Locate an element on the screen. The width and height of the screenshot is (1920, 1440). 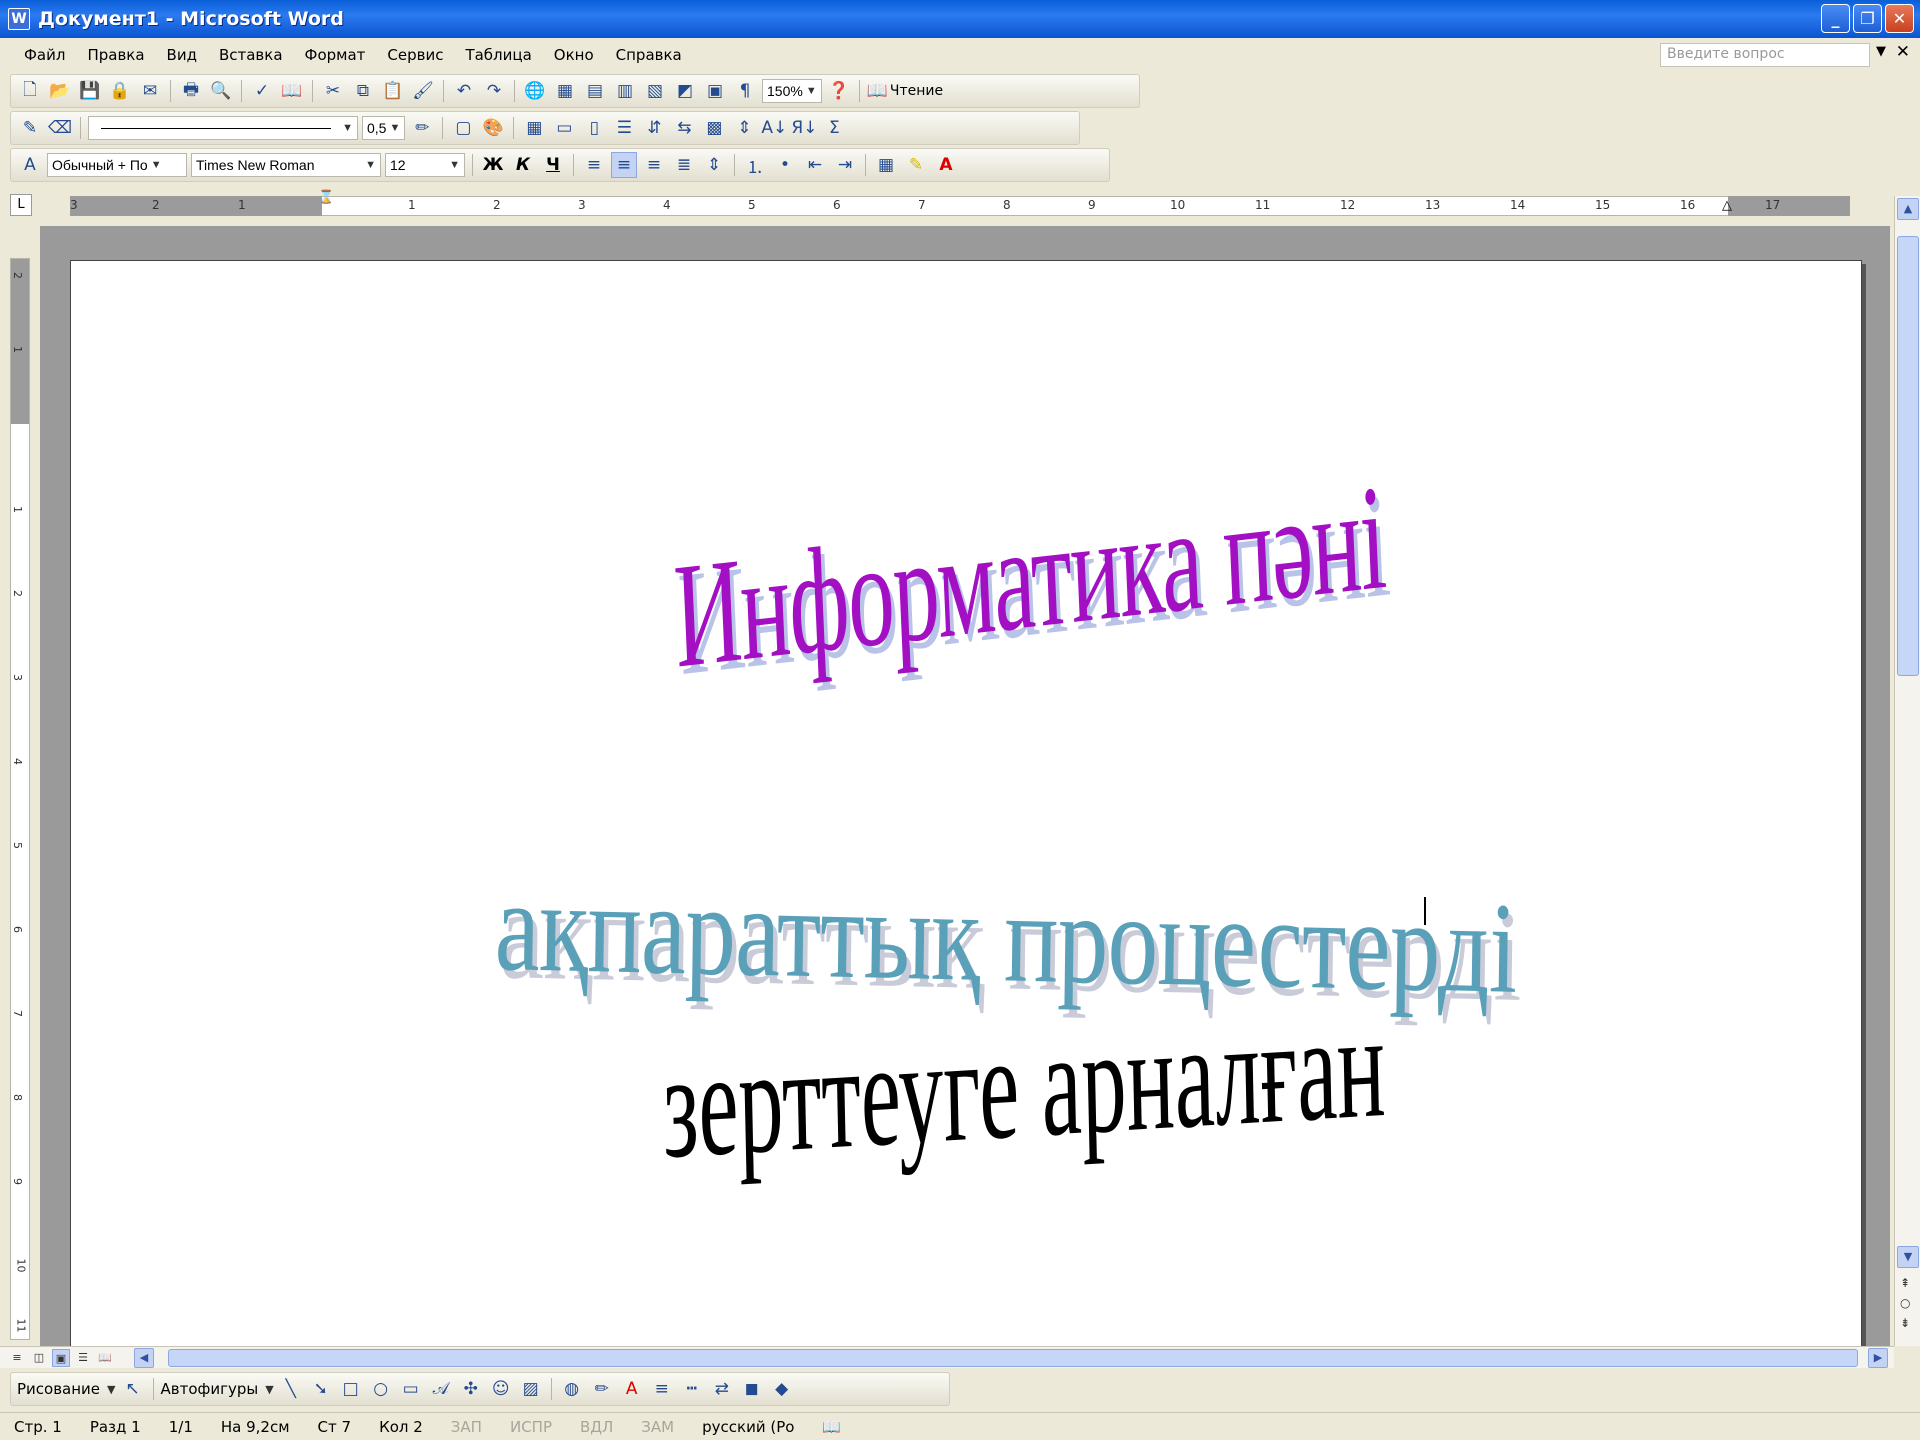
menu-help: Справка is located at coordinates (649, 55).